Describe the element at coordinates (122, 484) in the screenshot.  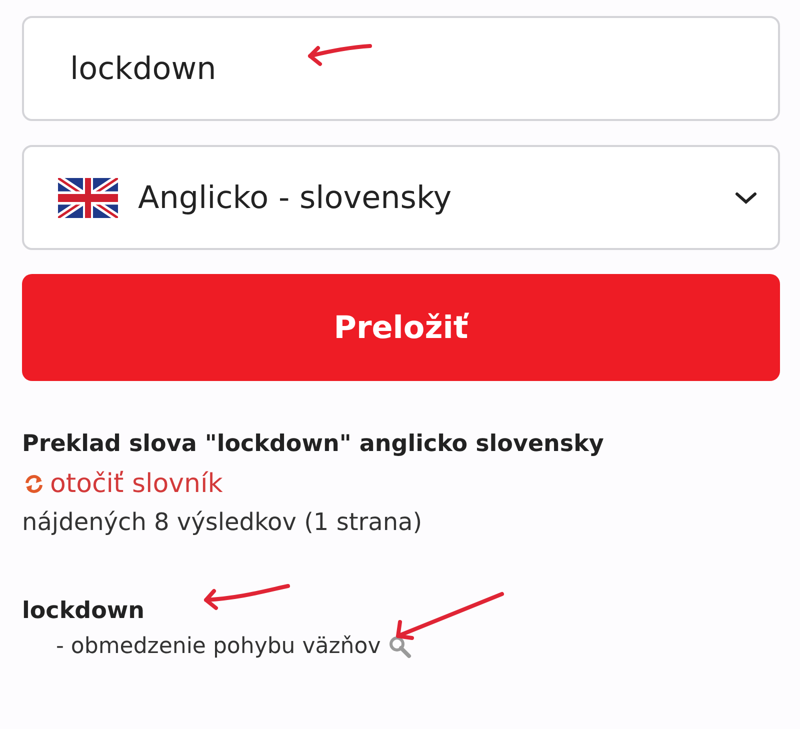
I see `swap-dictionary-link: otočiť slovník` at that location.